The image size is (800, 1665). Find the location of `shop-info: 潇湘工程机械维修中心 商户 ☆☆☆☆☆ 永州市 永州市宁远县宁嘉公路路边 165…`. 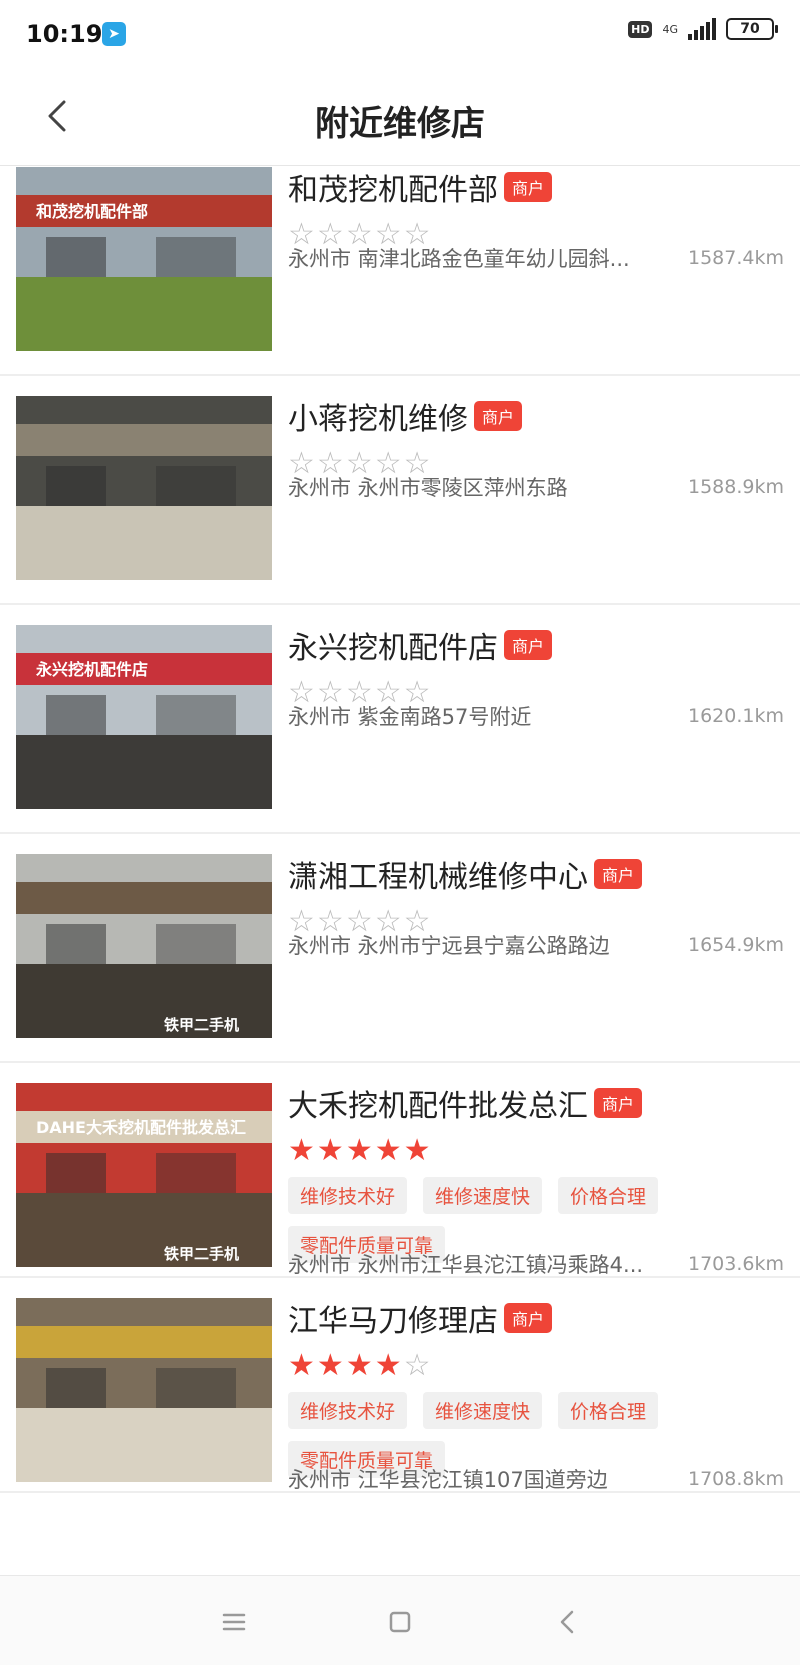

shop-info: 潇湘工程机械维修中心 商户 ☆☆☆☆☆ 永州市 永州市宁远县宁嘉公路路边 165… is located at coordinates (536, 905).